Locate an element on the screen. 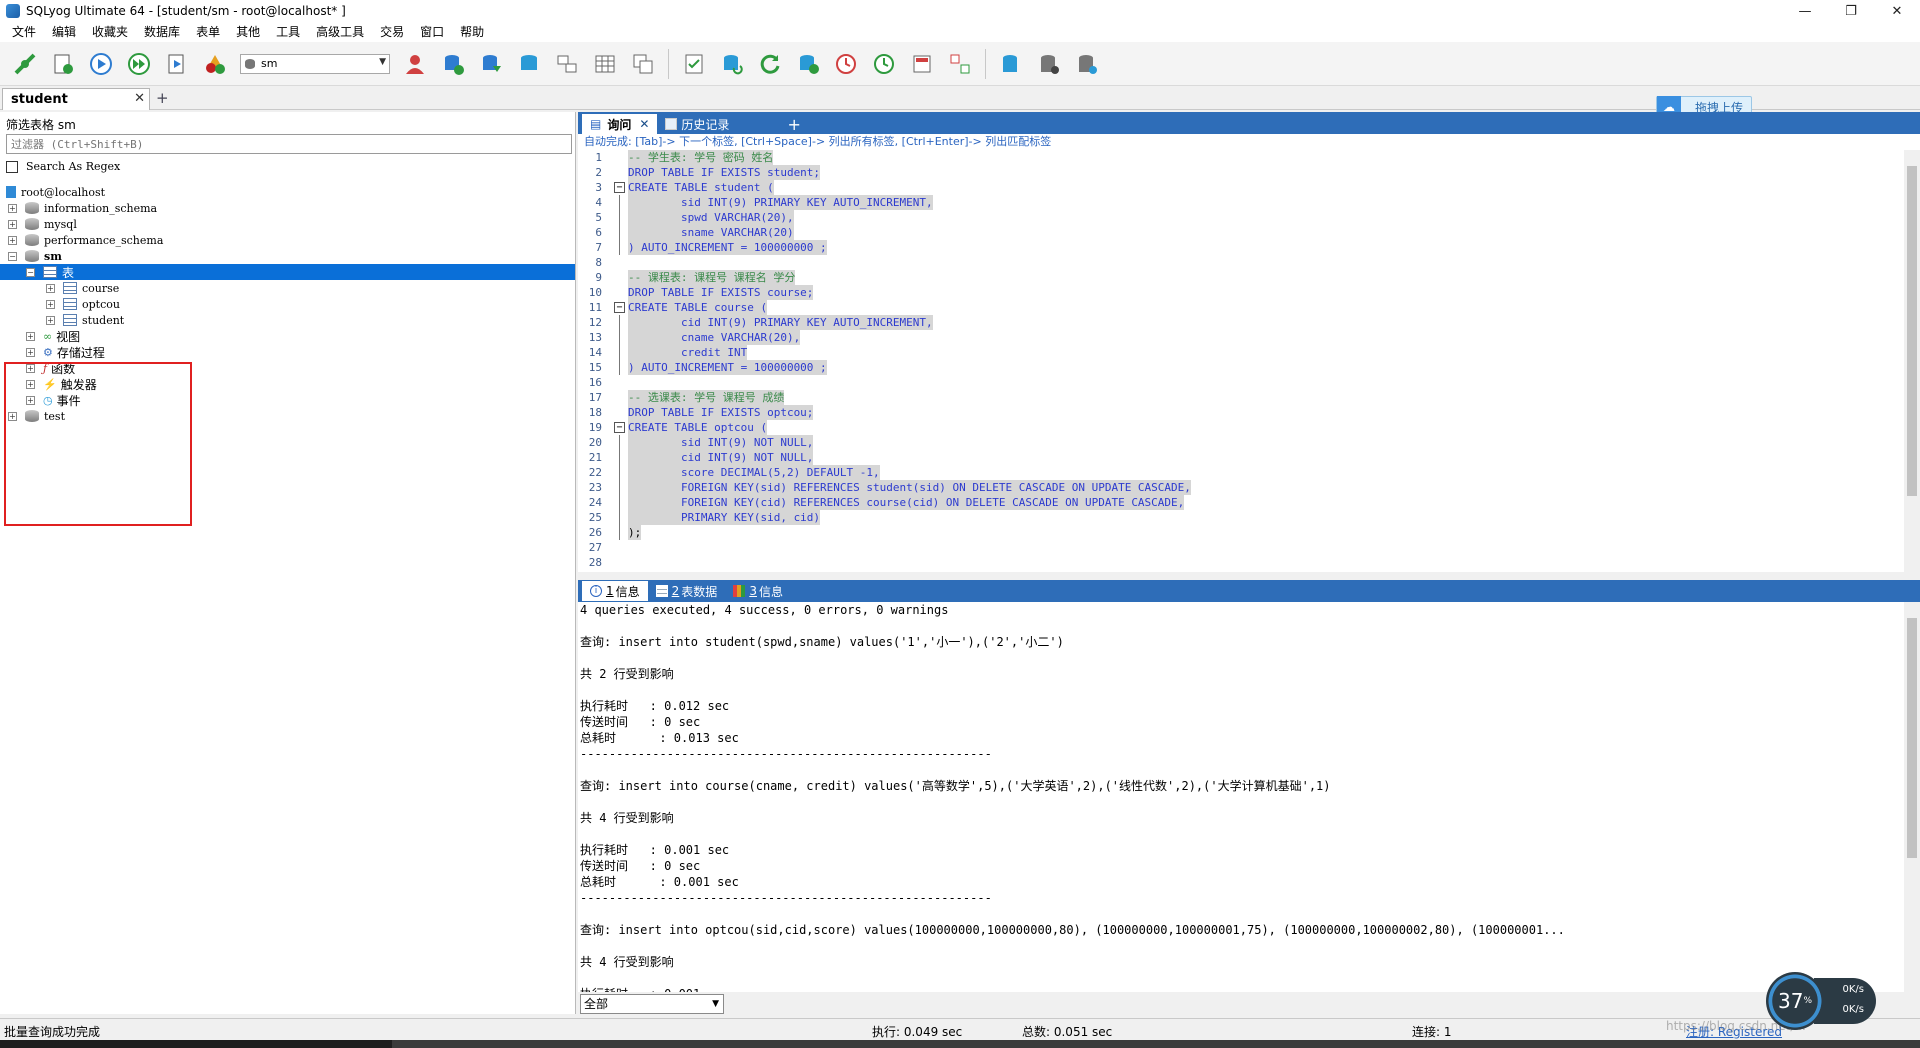 This screenshot has height=1048, width=1920. code-line: 11 − CREATE TABLE course ( is located at coordinates (1241, 307).